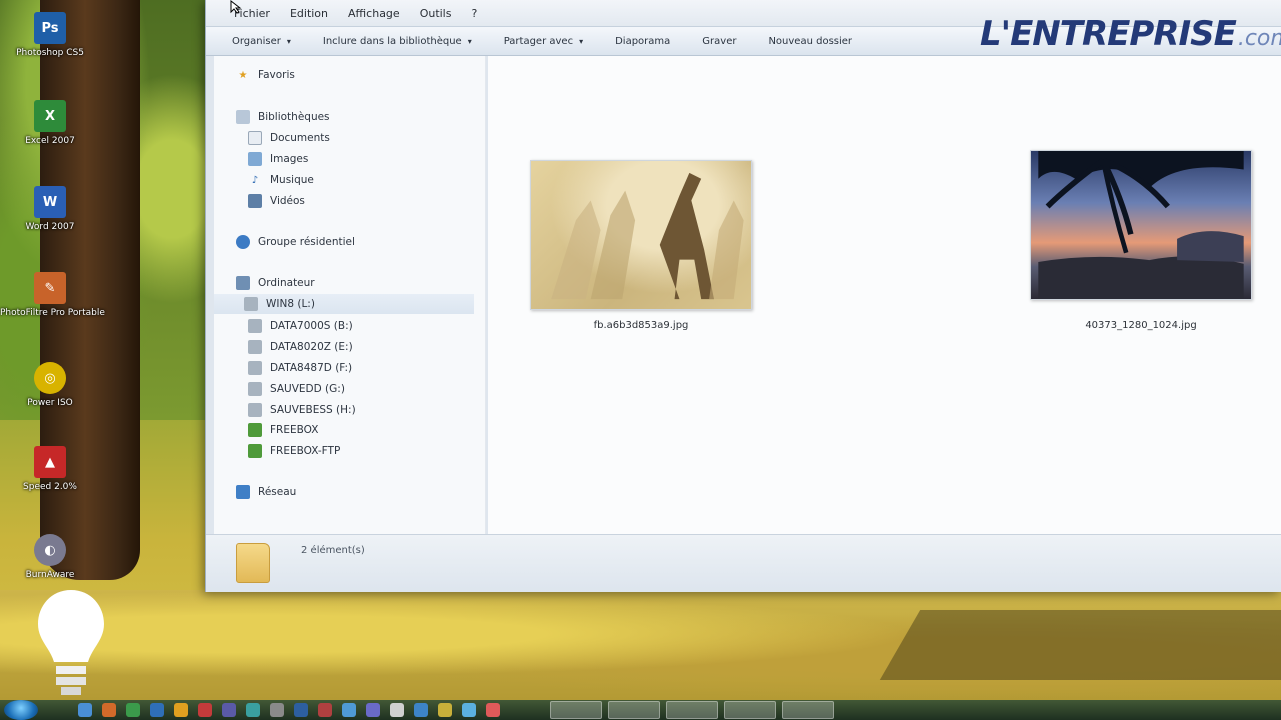 The width and height of the screenshot is (1281, 720). I want to click on nav-reseau: Réseau, so click(266, 492).